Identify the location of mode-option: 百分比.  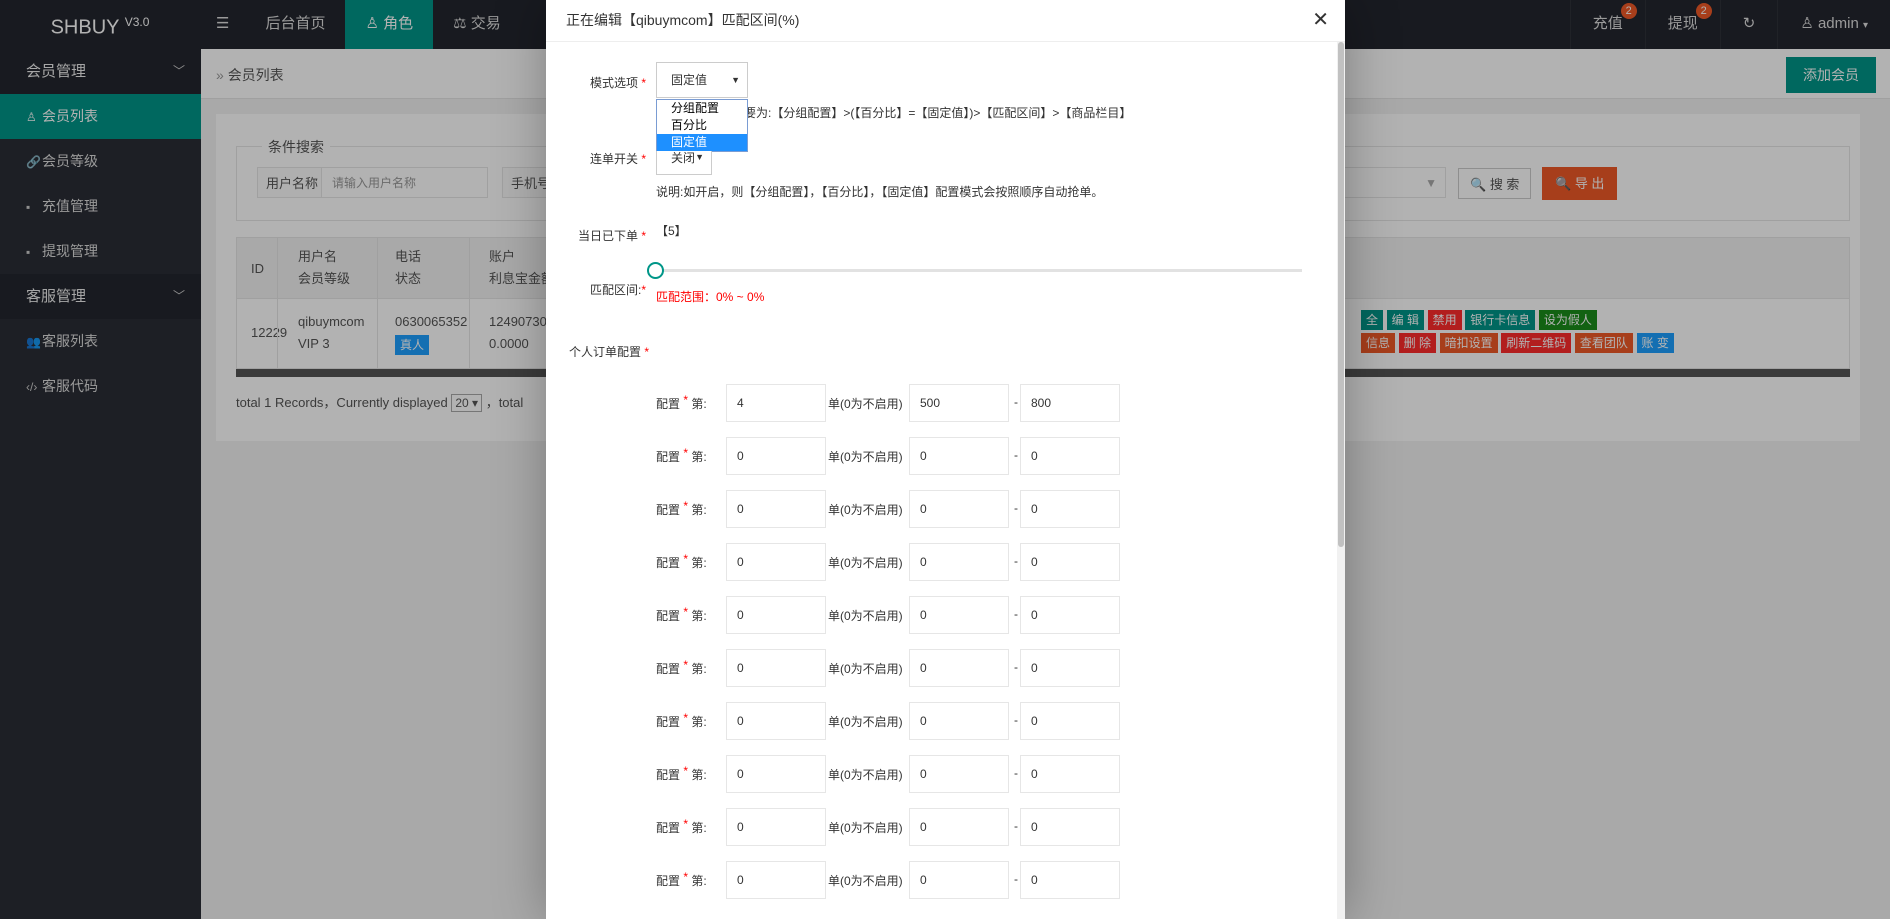
(702, 125).